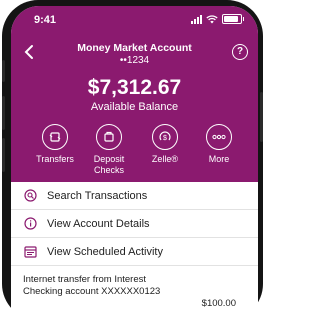 Image resolution: width=320 pixels, height=326 pixels. Describe the element at coordinates (218, 303) in the screenshot. I see `transaction-amount: $100.00` at that location.